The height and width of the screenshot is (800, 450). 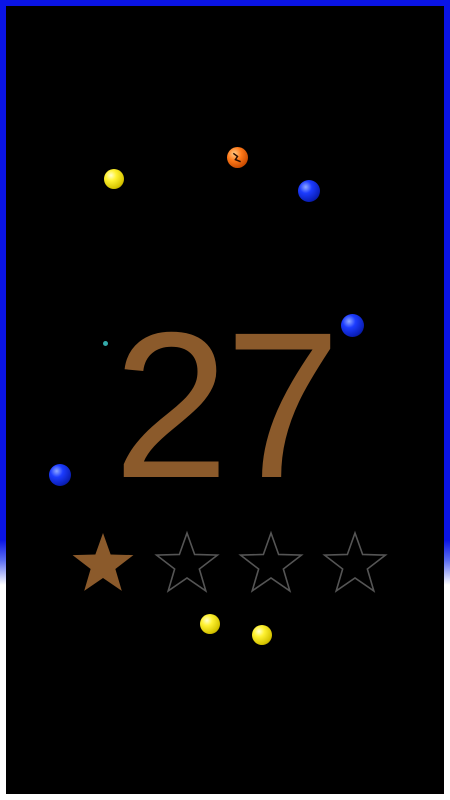 What do you see at coordinates (103, 562) in the screenshot?
I see `star-filled-icon` at bounding box center [103, 562].